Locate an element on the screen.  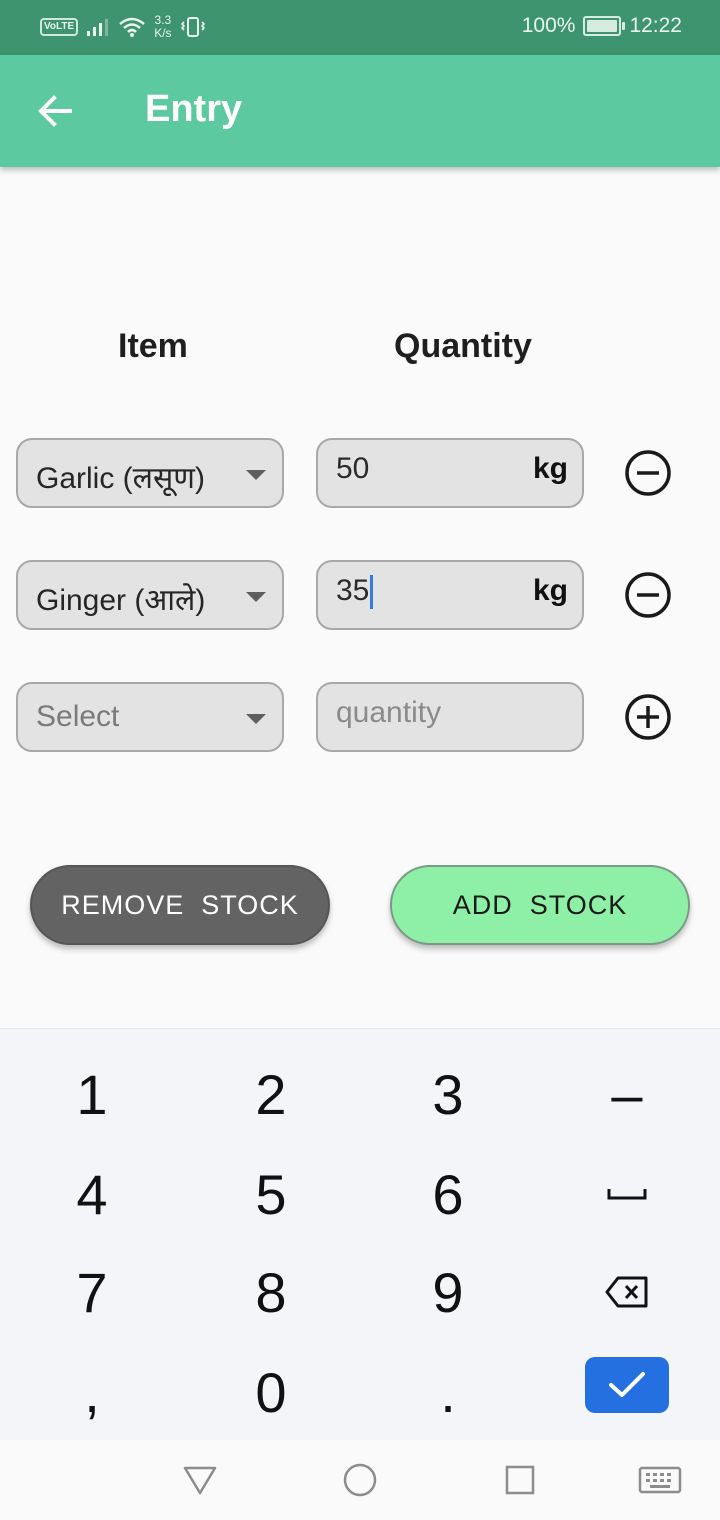
home-nav-icon is located at coordinates (360, 1480).